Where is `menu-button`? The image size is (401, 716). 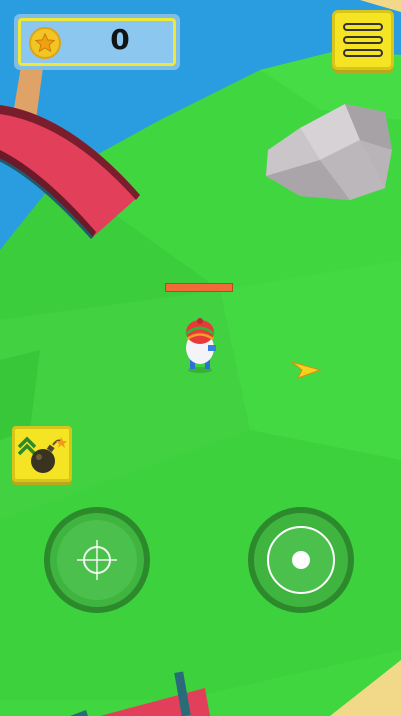 menu-button is located at coordinates (363, 40).